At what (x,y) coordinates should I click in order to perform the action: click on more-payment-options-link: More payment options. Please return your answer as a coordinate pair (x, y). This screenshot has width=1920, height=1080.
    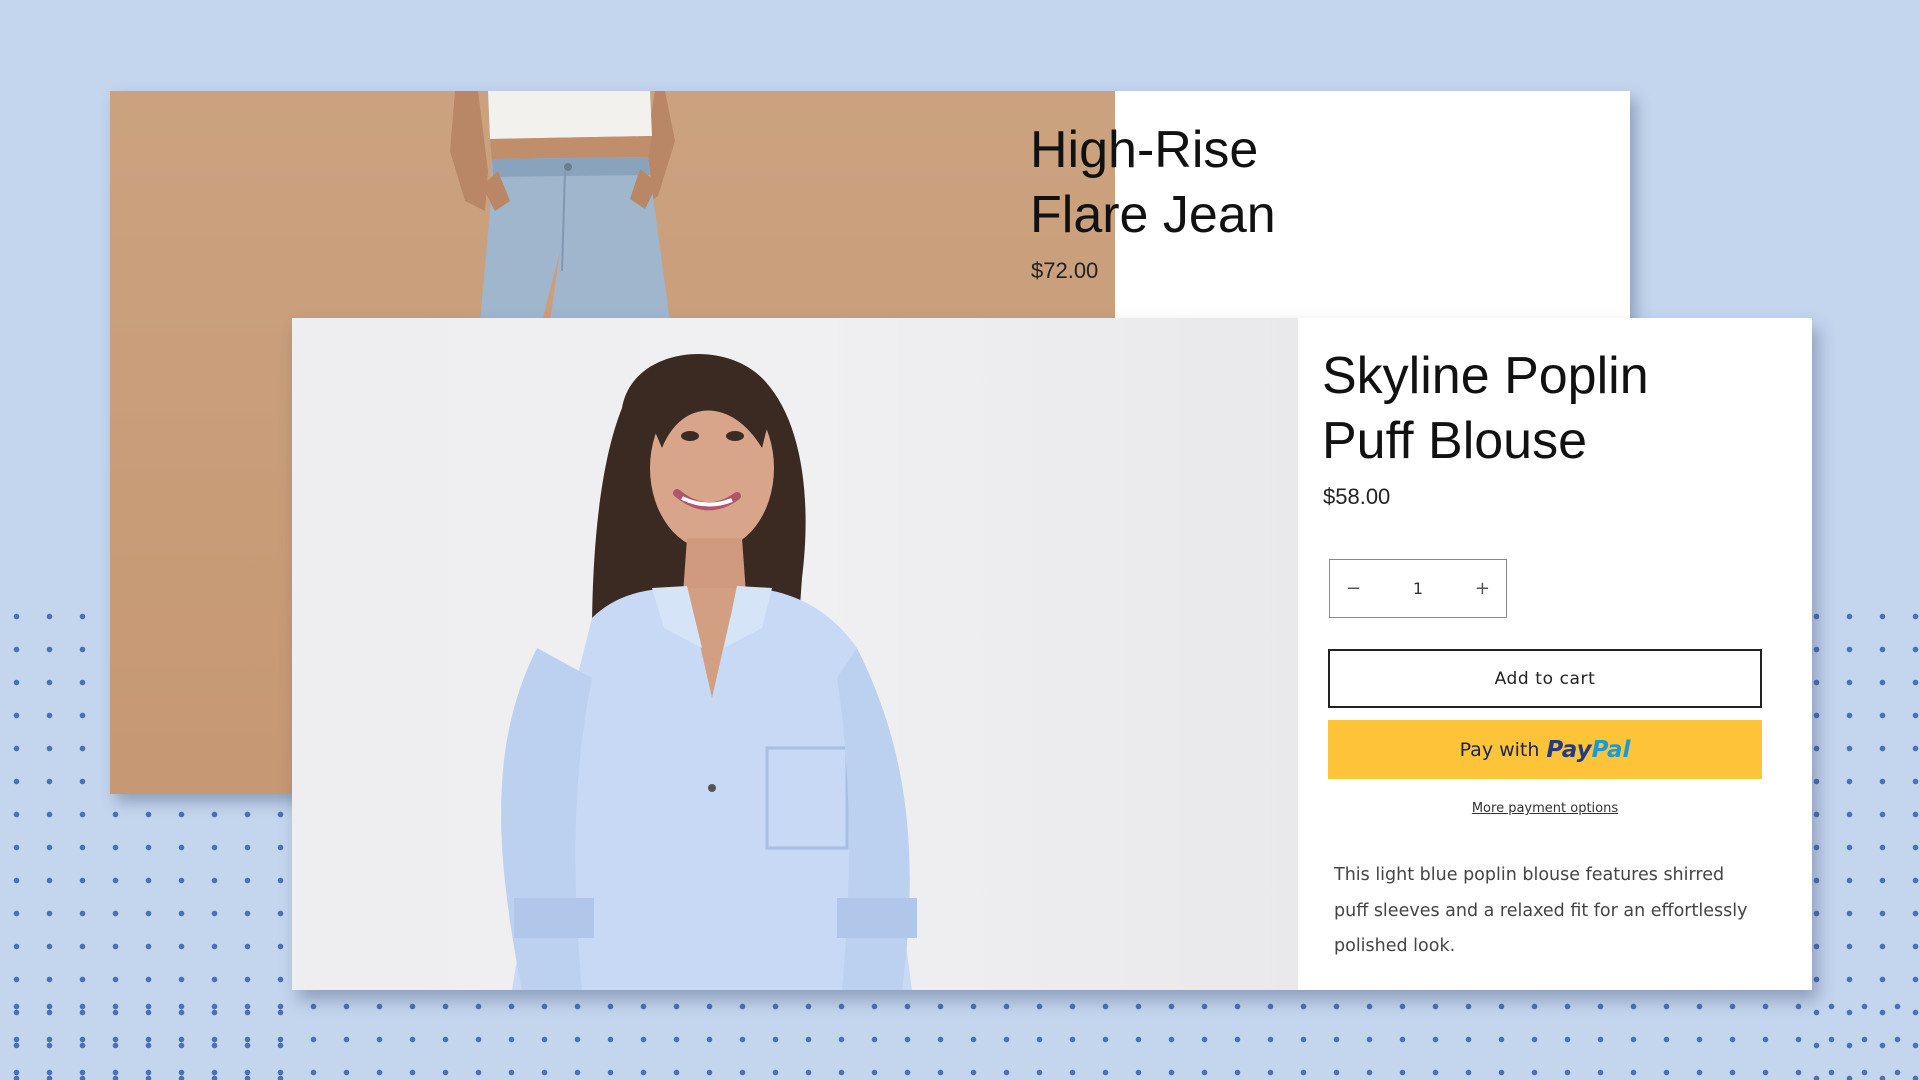
    Looking at the image, I should click on (1545, 808).